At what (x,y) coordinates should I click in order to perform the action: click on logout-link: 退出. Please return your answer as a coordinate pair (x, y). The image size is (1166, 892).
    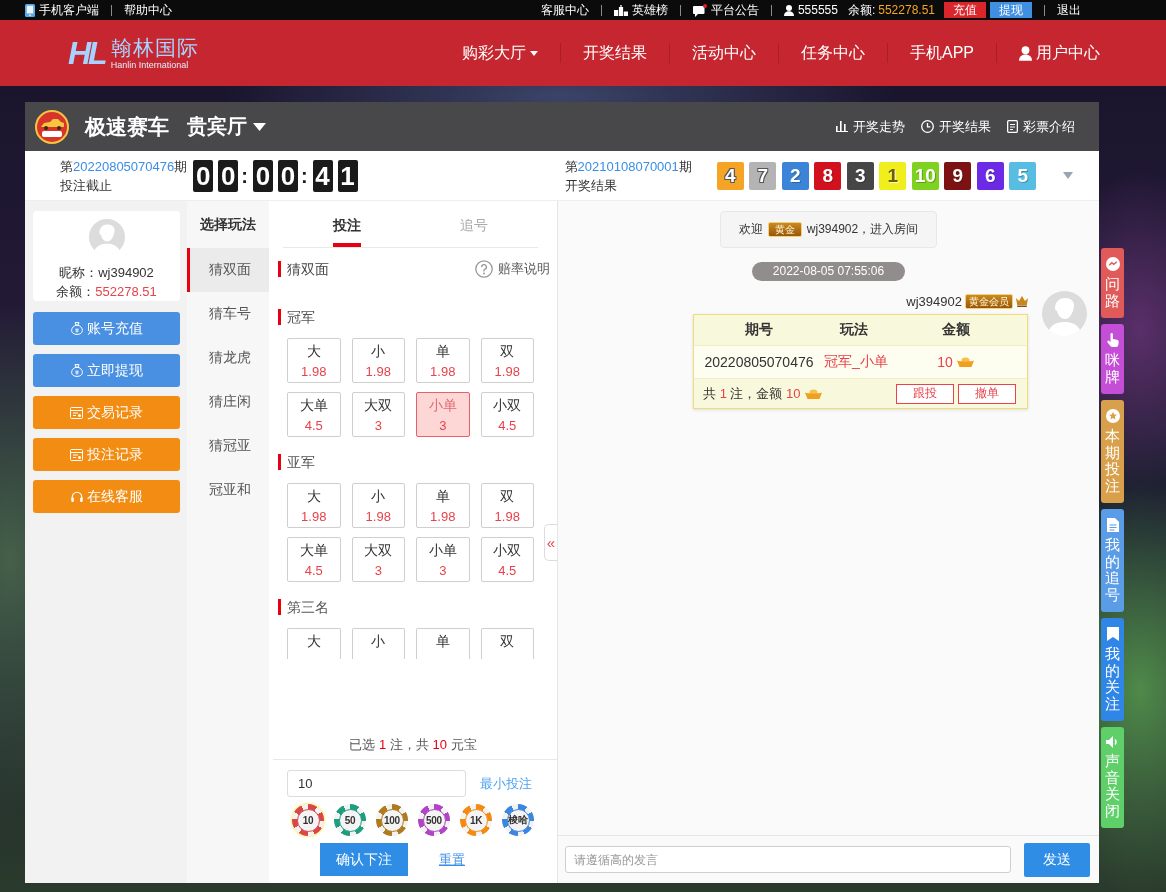
    Looking at the image, I should click on (1069, 10).